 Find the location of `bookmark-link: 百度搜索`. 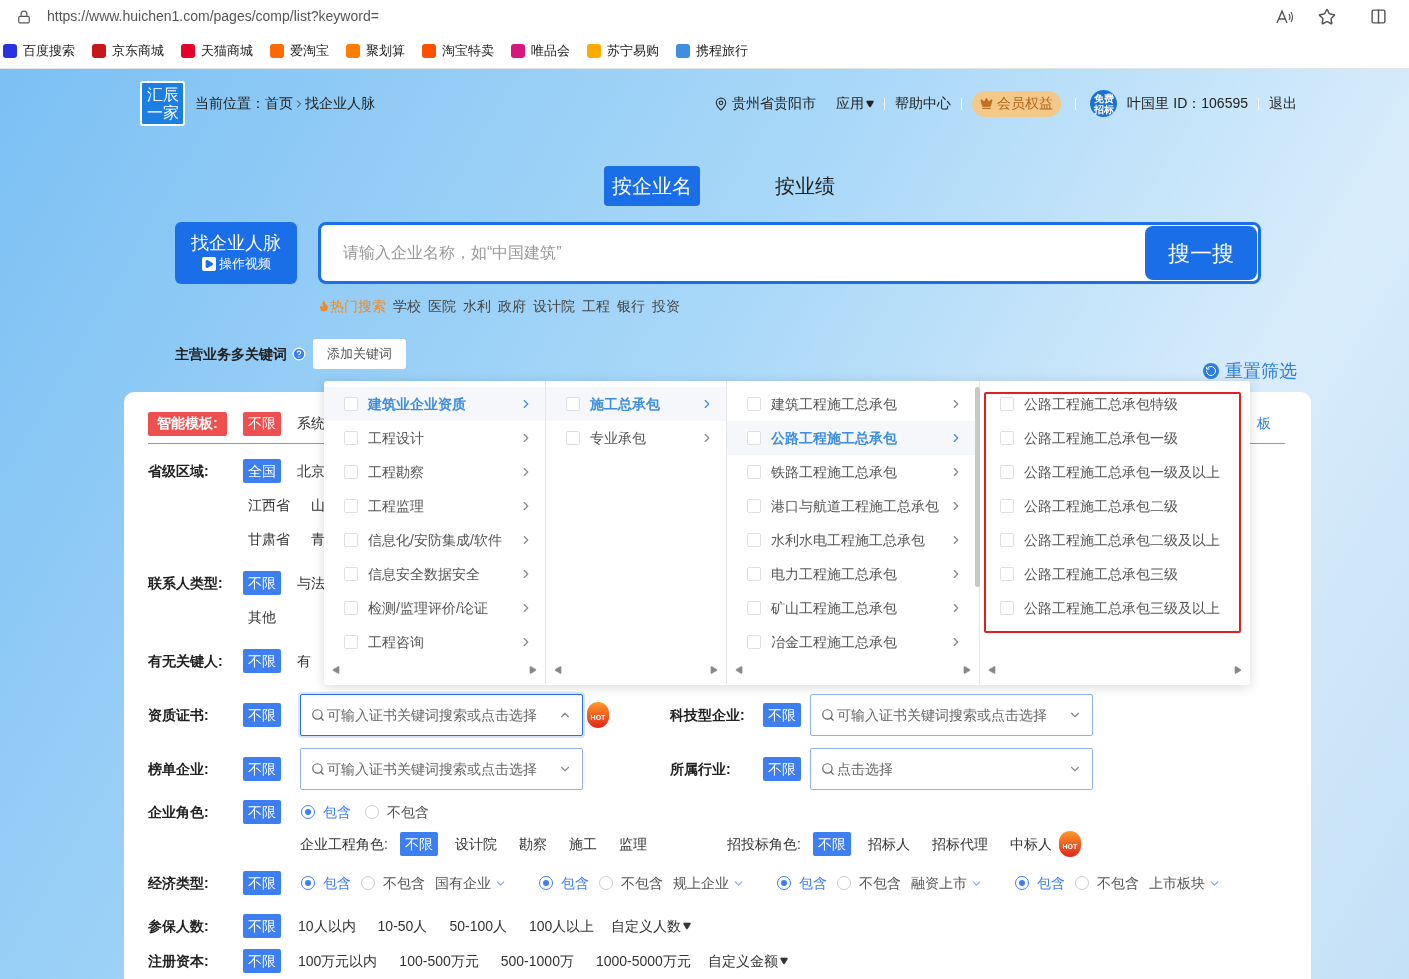

bookmark-link: 百度搜索 is located at coordinates (49, 50).